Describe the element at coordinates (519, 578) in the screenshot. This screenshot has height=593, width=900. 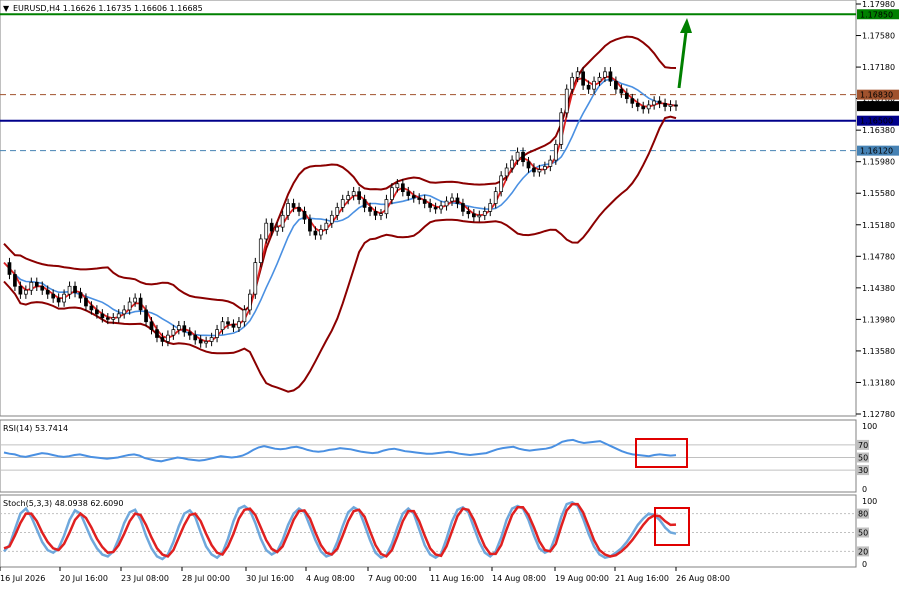
I see `time-tick-label: 14 Aug 08:00` at that location.